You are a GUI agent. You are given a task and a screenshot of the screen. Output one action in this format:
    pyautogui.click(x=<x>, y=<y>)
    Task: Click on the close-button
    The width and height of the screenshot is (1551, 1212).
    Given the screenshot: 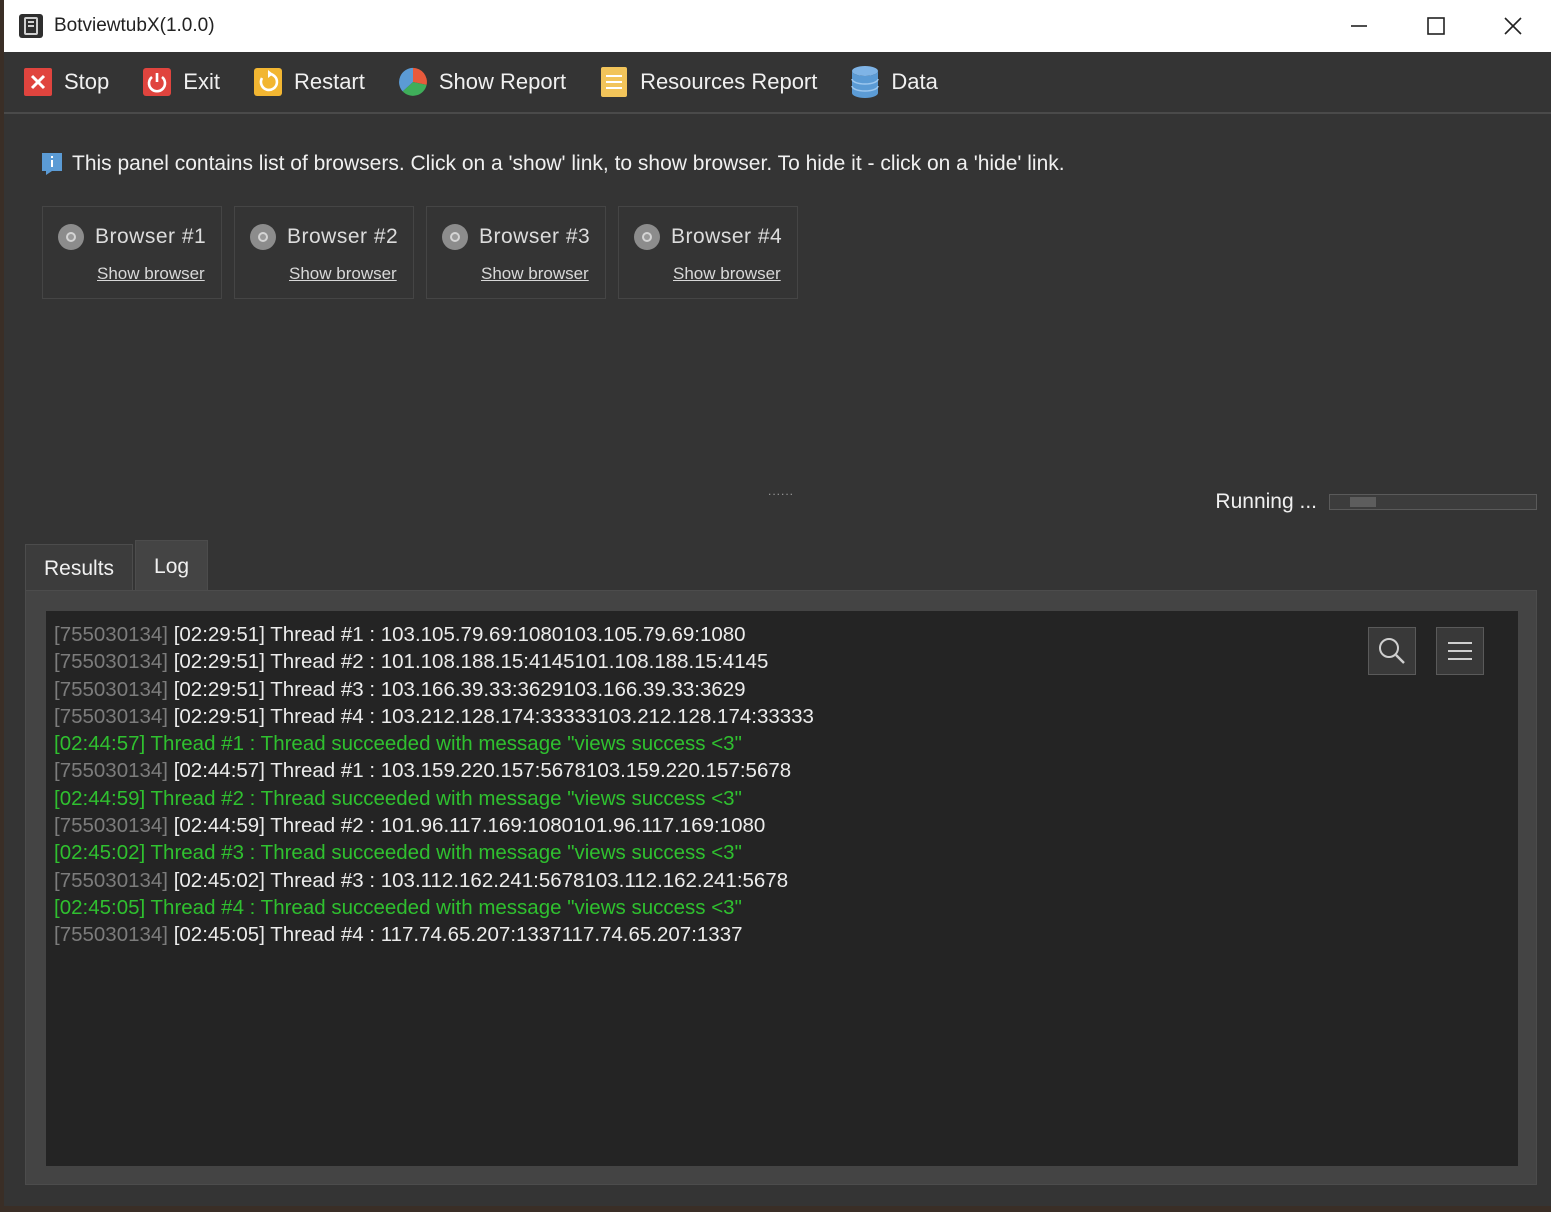 What is the action you would take?
    pyautogui.click(x=1512, y=26)
    